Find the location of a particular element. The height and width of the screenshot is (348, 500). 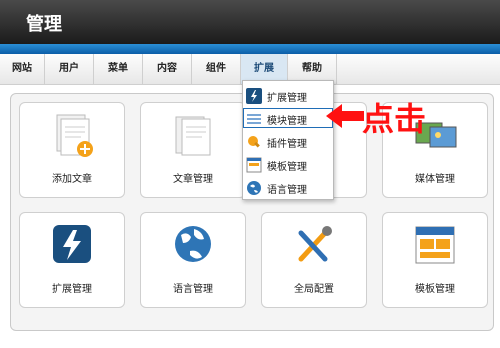

menu-item-module-manager: 模块管理 is located at coordinates (288, 119).